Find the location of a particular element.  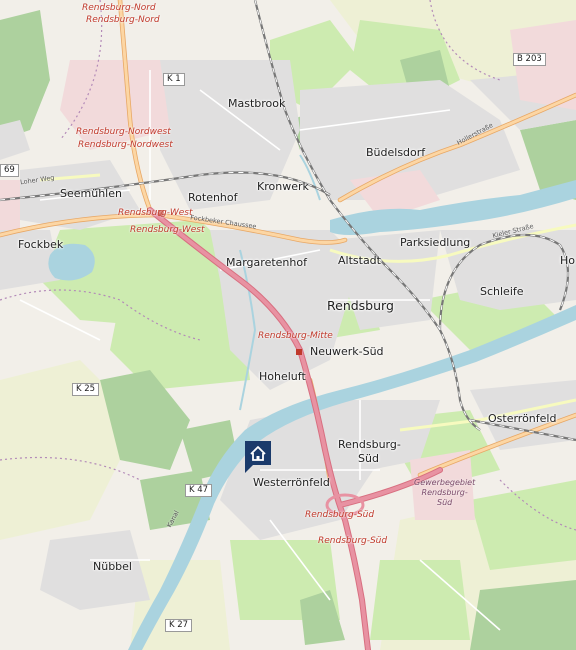

place-label-budelsdorf: Büdelsdorf is located at coordinates (396, 152).